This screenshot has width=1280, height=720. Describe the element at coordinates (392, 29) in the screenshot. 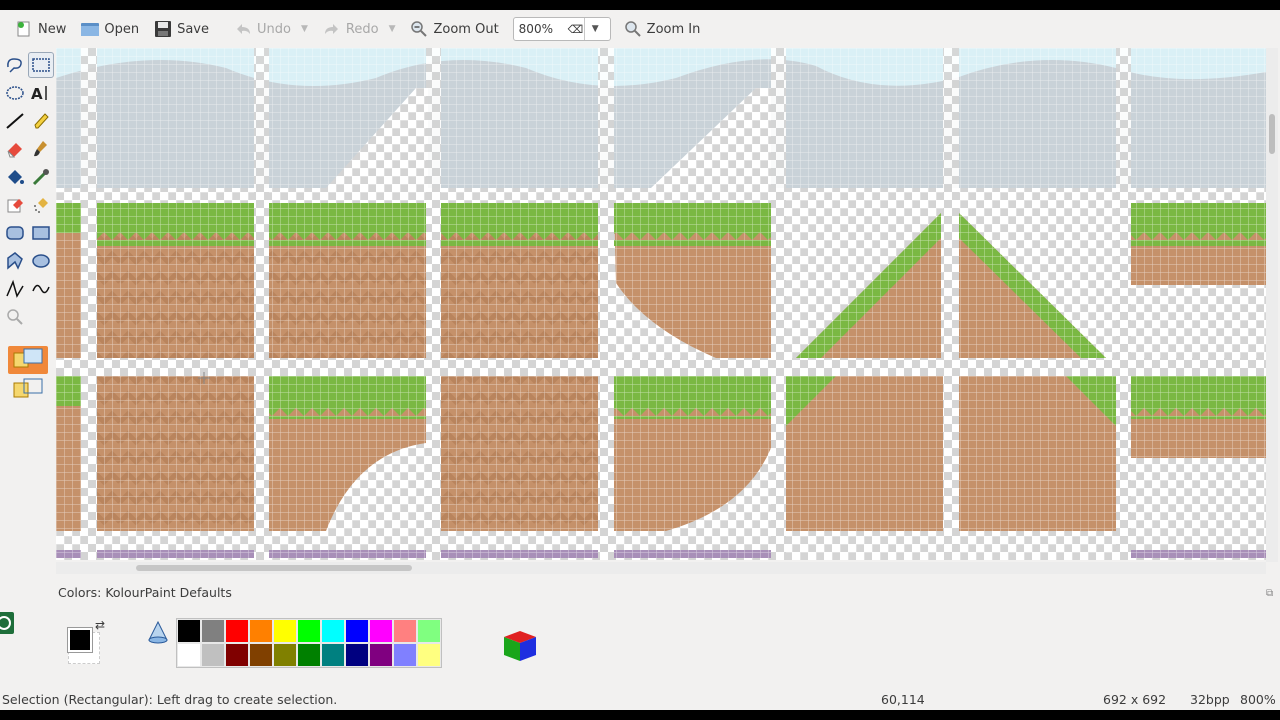

I see `redo-dropdown-icon: ▼` at that location.